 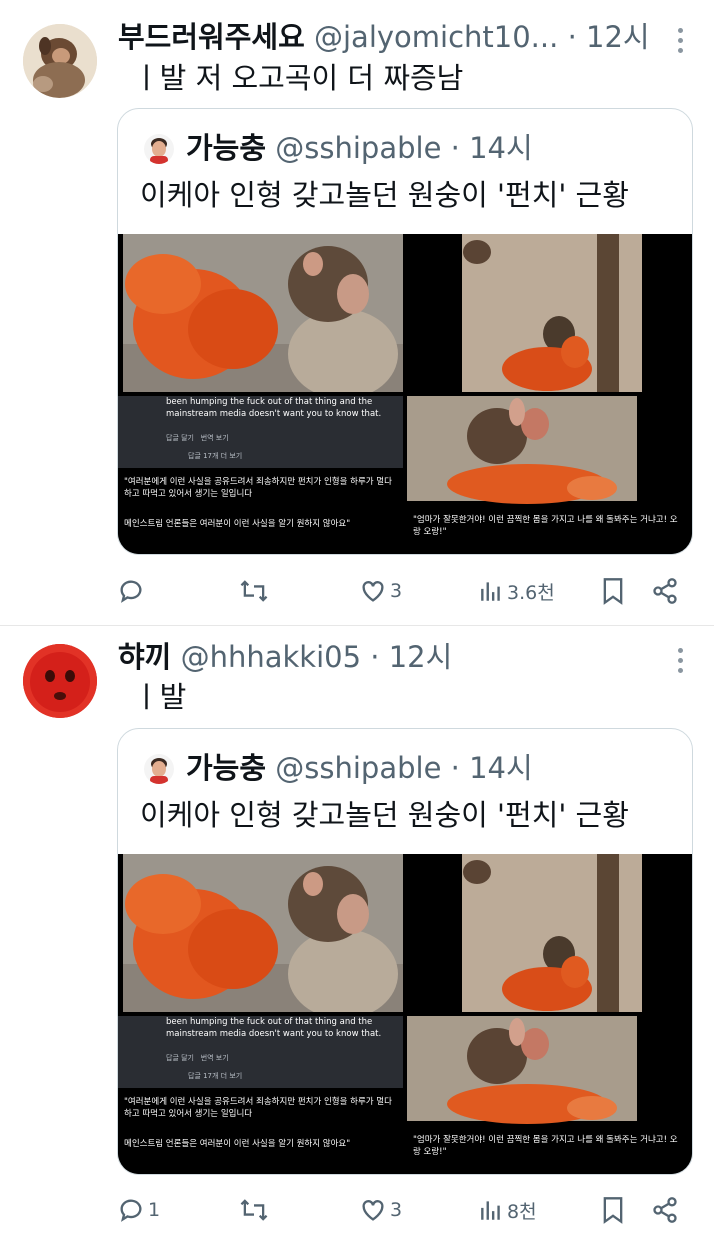 What do you see at coordinates (154, 1210) in the screenshot?
I see `reply-count: 1` at bounding box center [154, 1210].